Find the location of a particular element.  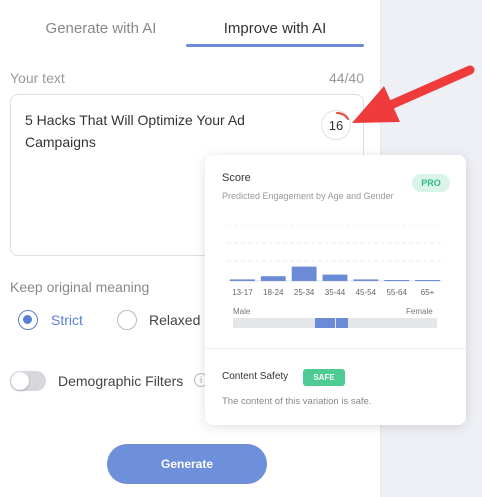

chart-tick-label: 35-44 is located at coordinates (335, 292).